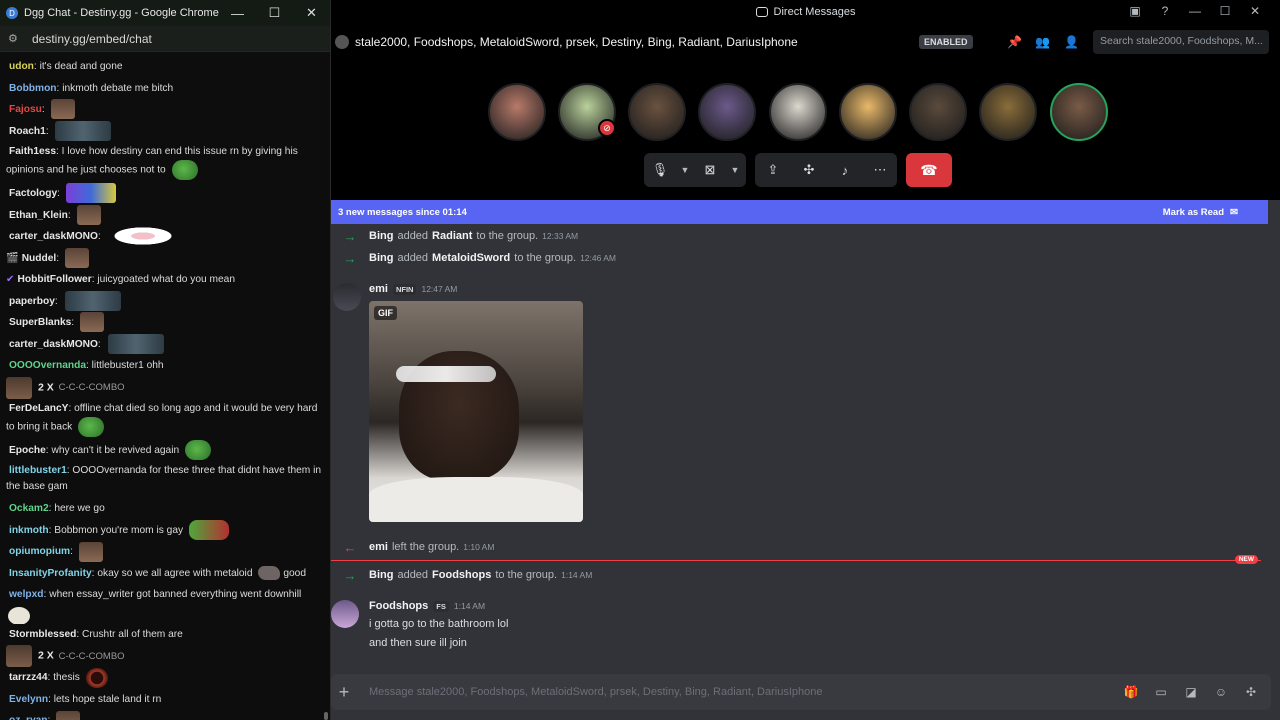 Image resolution: width=1280 pixels, height=720 pixels. I want to click on chat-username: Roach1, so click(26, 131).